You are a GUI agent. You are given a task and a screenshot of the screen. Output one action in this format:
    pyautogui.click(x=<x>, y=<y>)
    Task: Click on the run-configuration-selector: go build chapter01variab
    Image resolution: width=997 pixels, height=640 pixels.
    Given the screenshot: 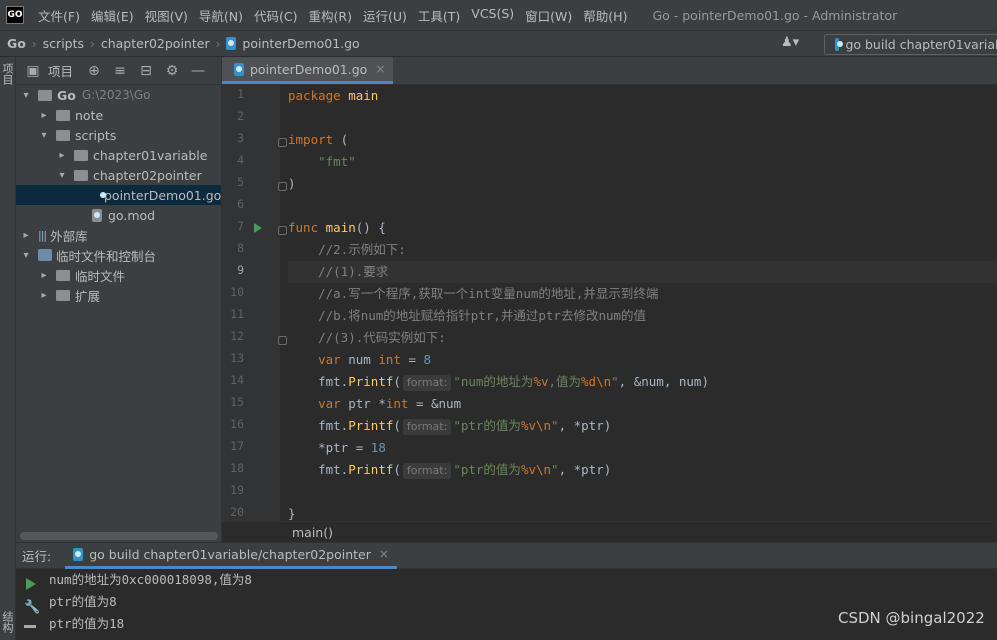 What is the action you would take?
    pyautogui.click(x=910, y=44)
    